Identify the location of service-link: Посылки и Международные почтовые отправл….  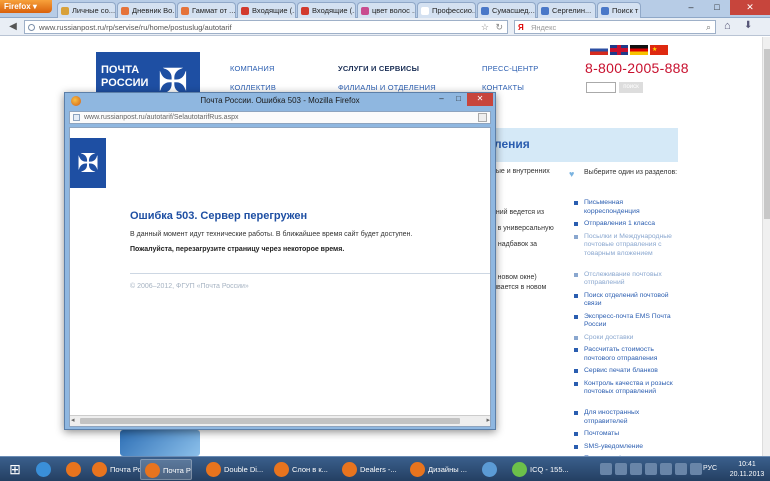
(626, 246).